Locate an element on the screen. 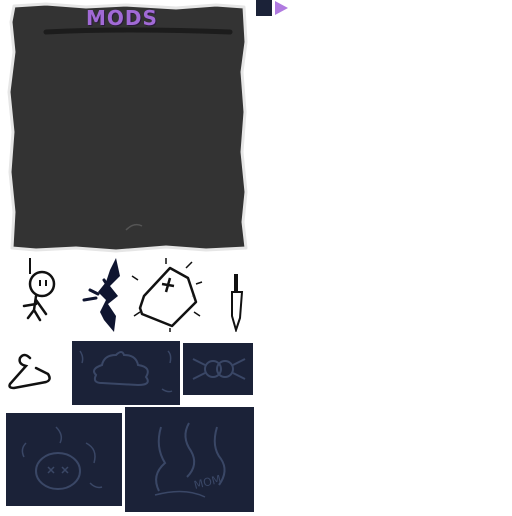  gravestone-icon is located at coordinates (167, 295).